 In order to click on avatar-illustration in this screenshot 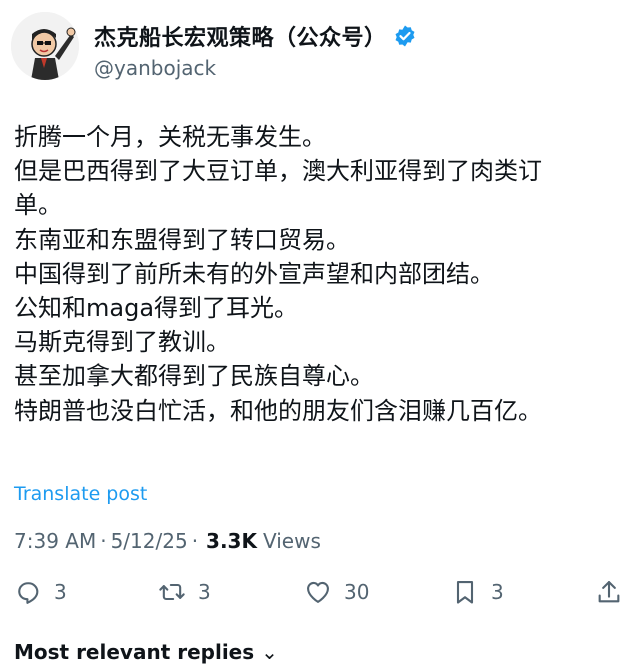, I will do `click(45, 46)`.